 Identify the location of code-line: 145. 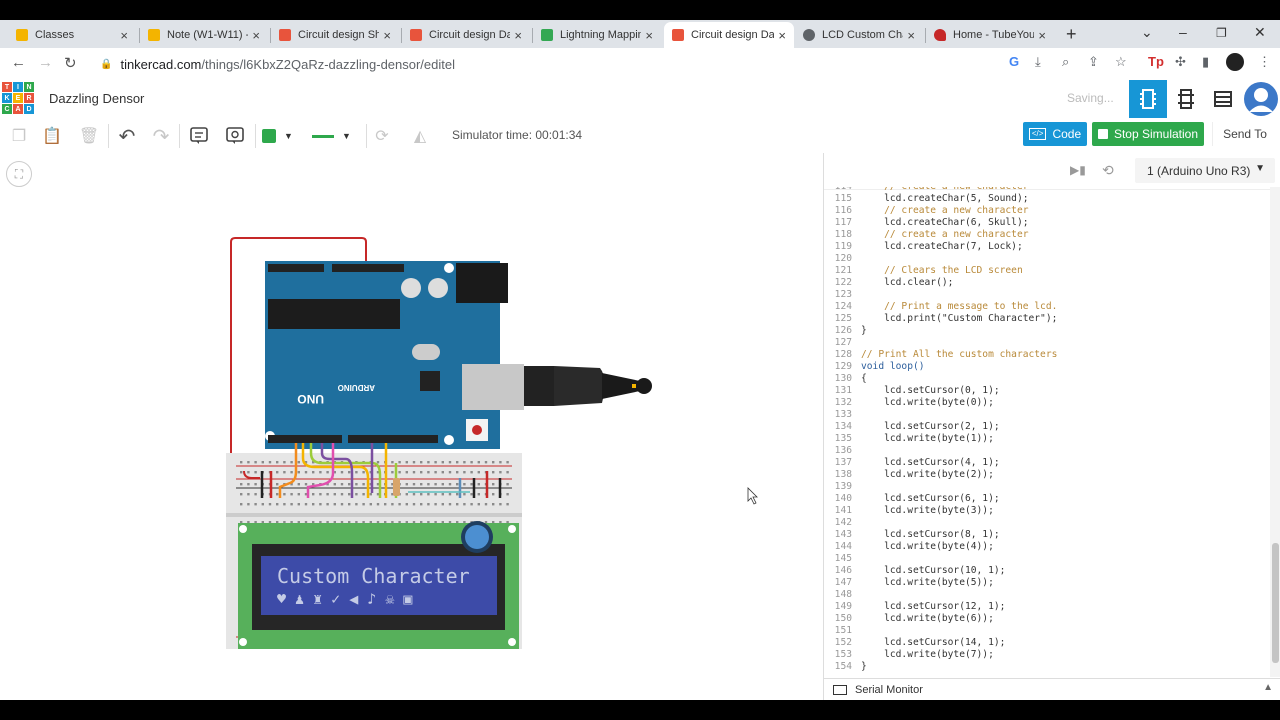
(1046, 559).